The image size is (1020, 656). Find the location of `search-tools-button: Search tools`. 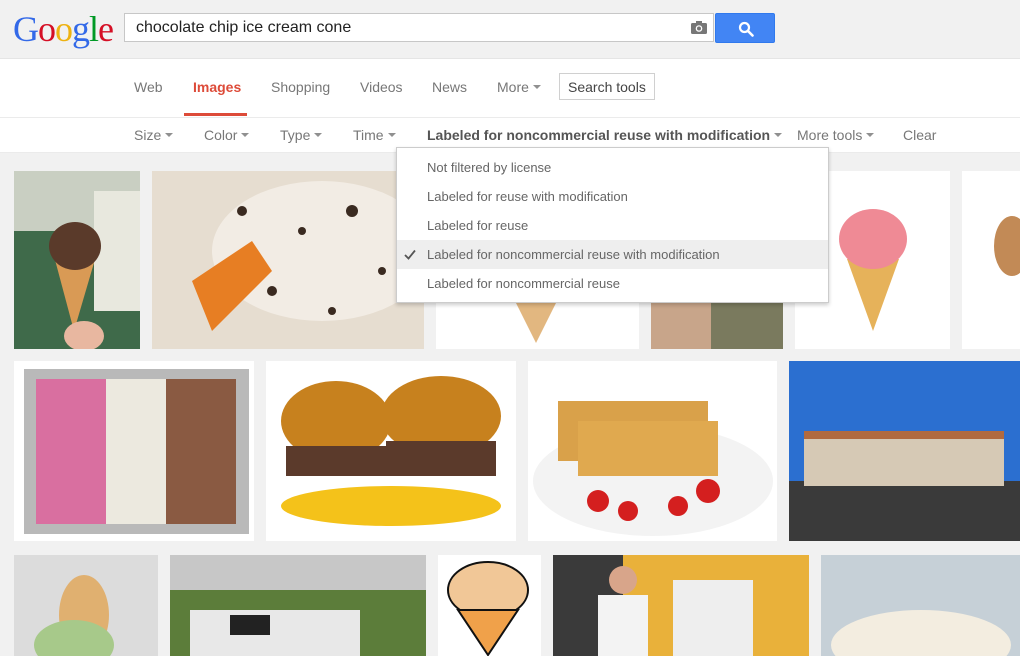

search-tools-button: Search tools is located at coordinates (607, 86).